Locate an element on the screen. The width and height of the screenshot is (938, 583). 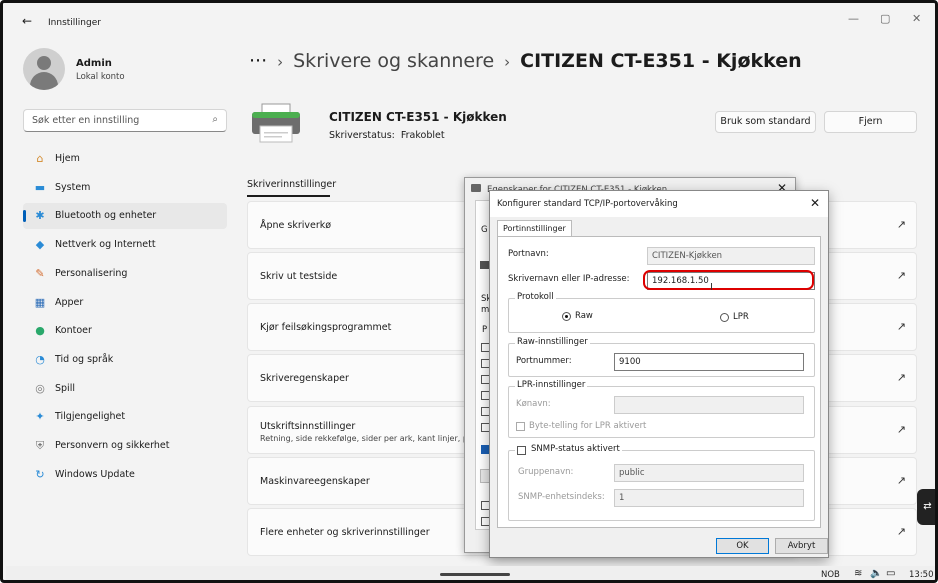
taskbar-handle is located at coordinates (475, 574).